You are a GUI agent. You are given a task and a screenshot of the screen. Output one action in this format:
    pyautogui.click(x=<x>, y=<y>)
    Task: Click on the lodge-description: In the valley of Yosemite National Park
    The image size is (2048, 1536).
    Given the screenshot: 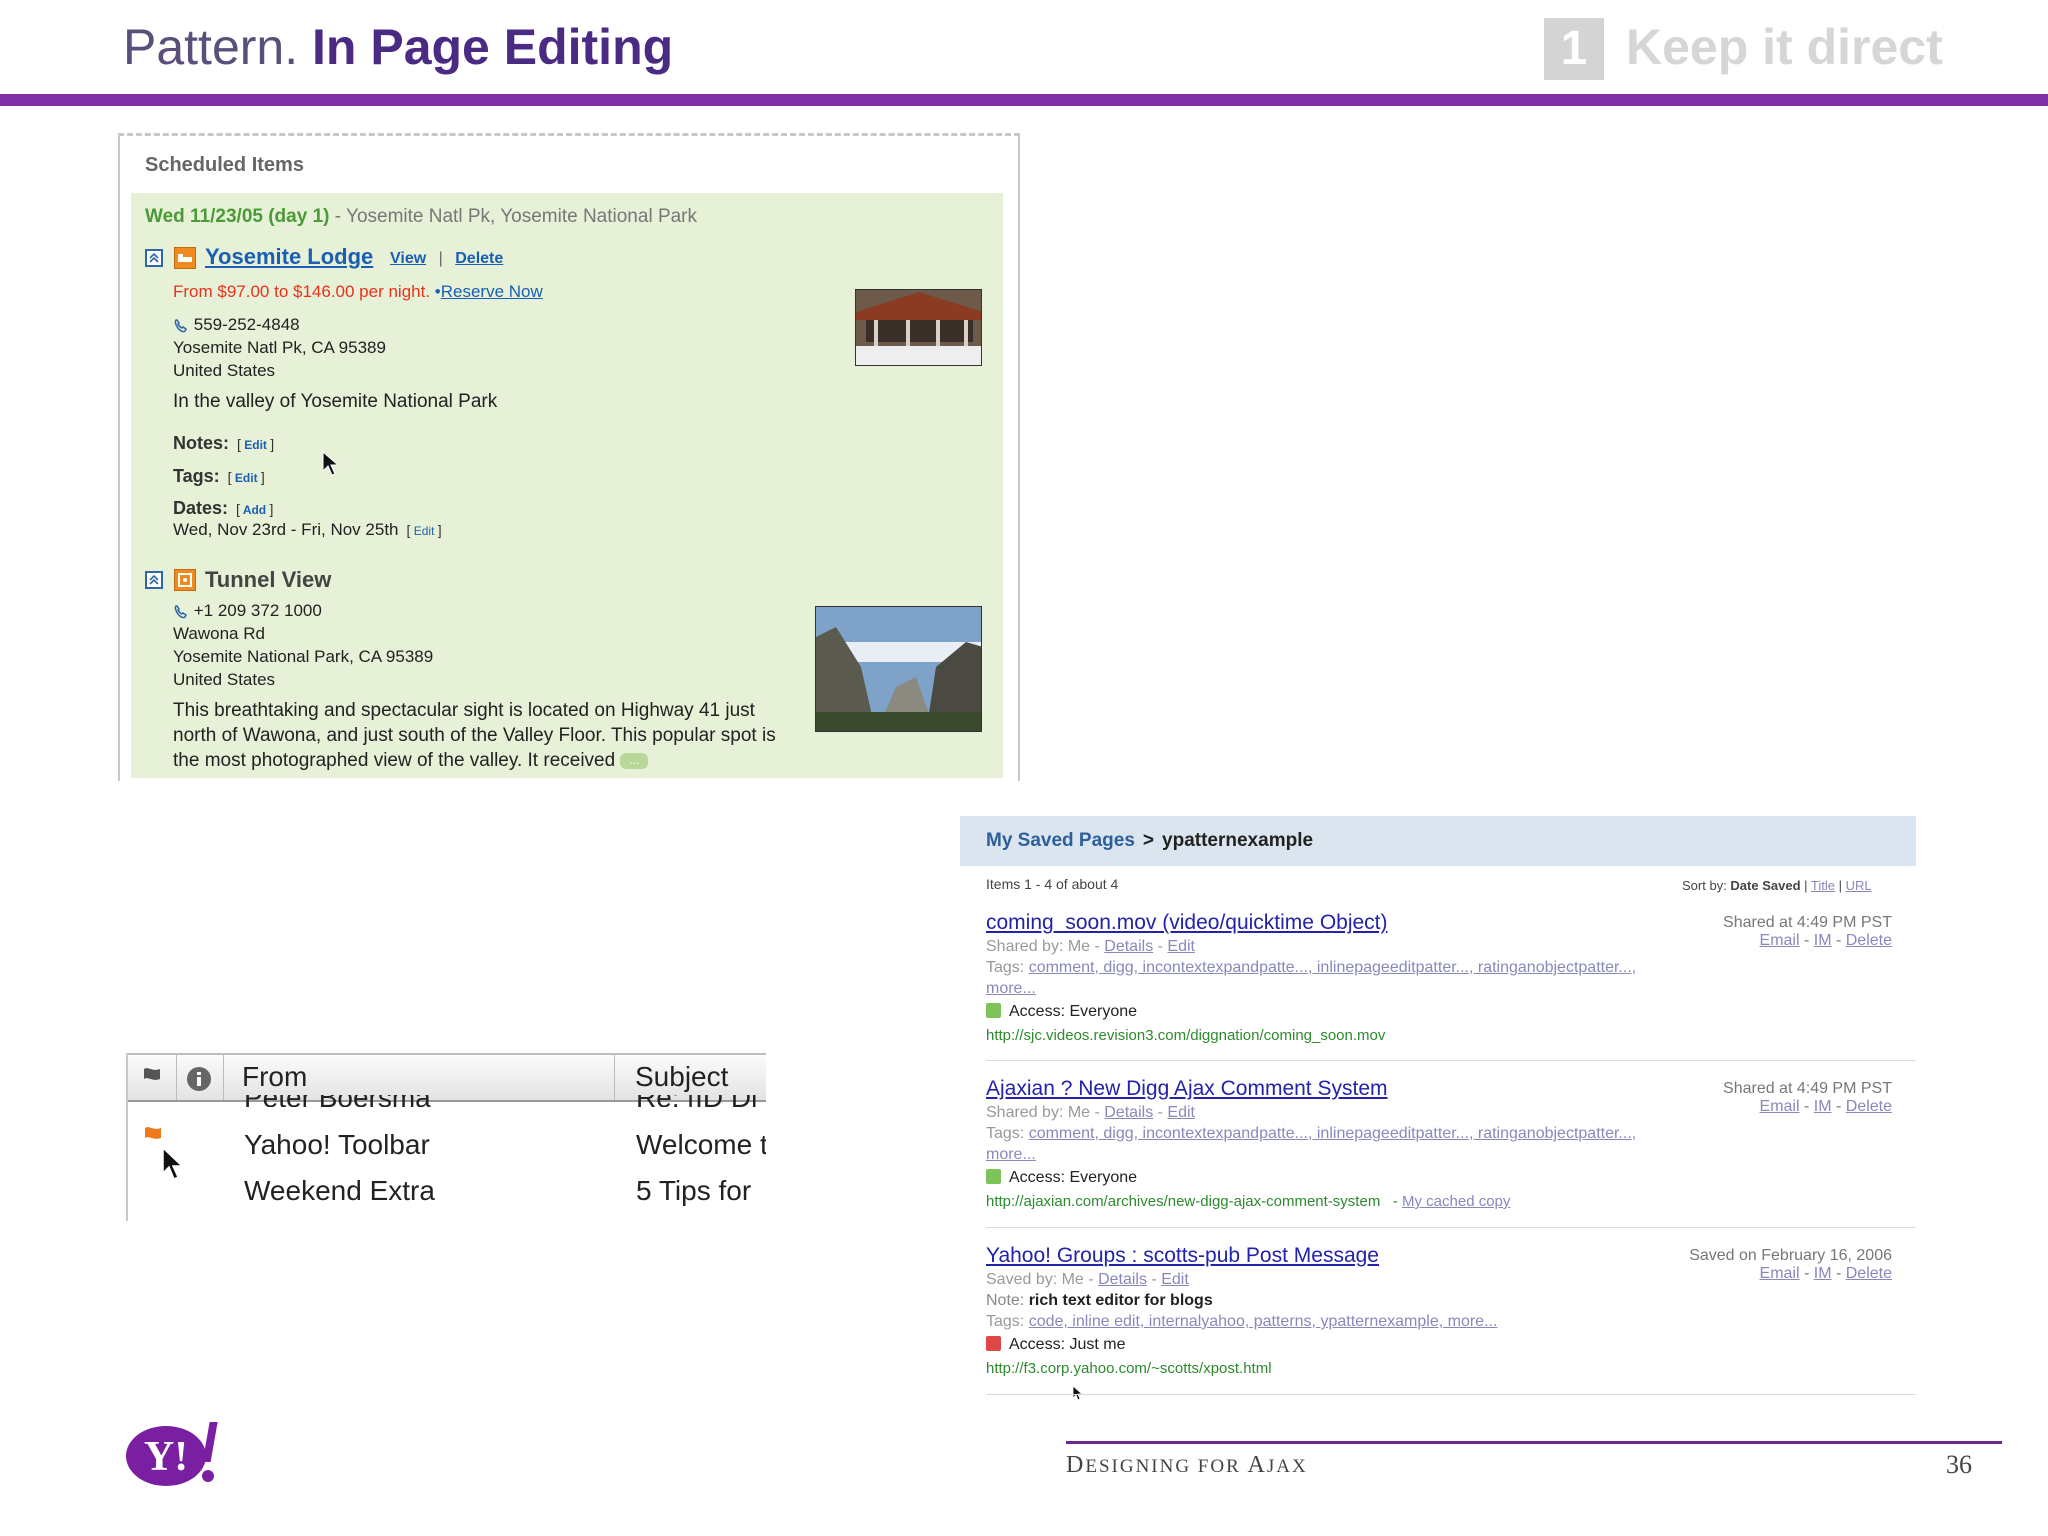 What is the action you would take?
    pyautogui.click(x=335, y=401)
    